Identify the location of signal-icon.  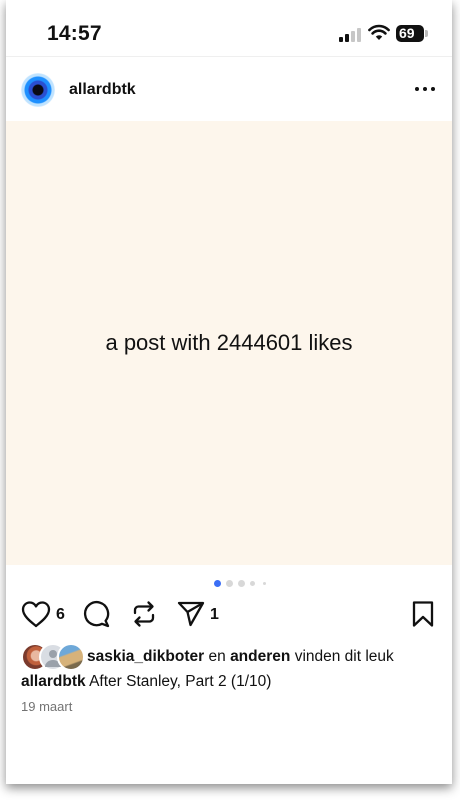
(351, 35).